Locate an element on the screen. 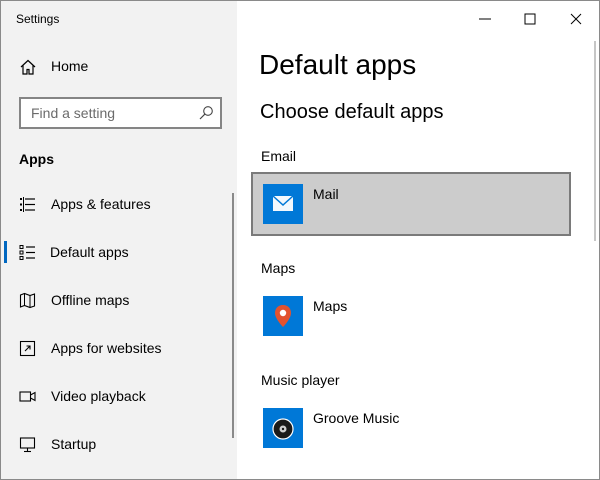 This screenshot has height=480, width=600. home-icon is located at coordinates (28, 67).